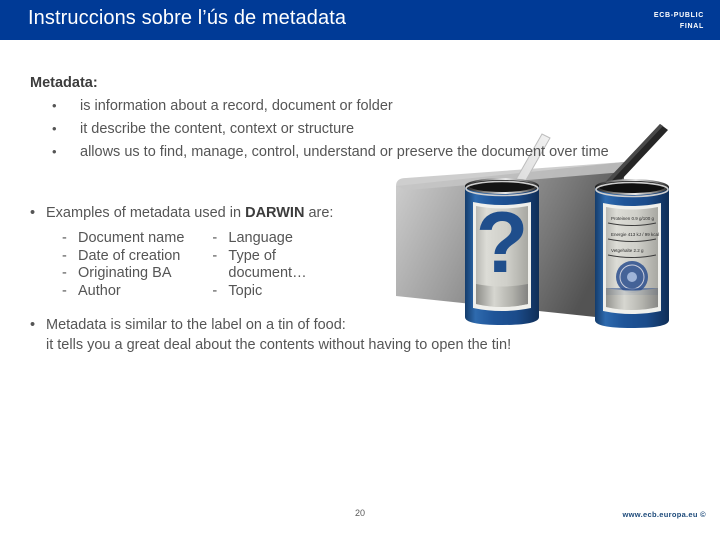 The image size is (720, 540). What do you see at coordinates (319, 213) in the screenshot?
I see `examples-heading-suffix: are:` at bounding box center [319, 213].